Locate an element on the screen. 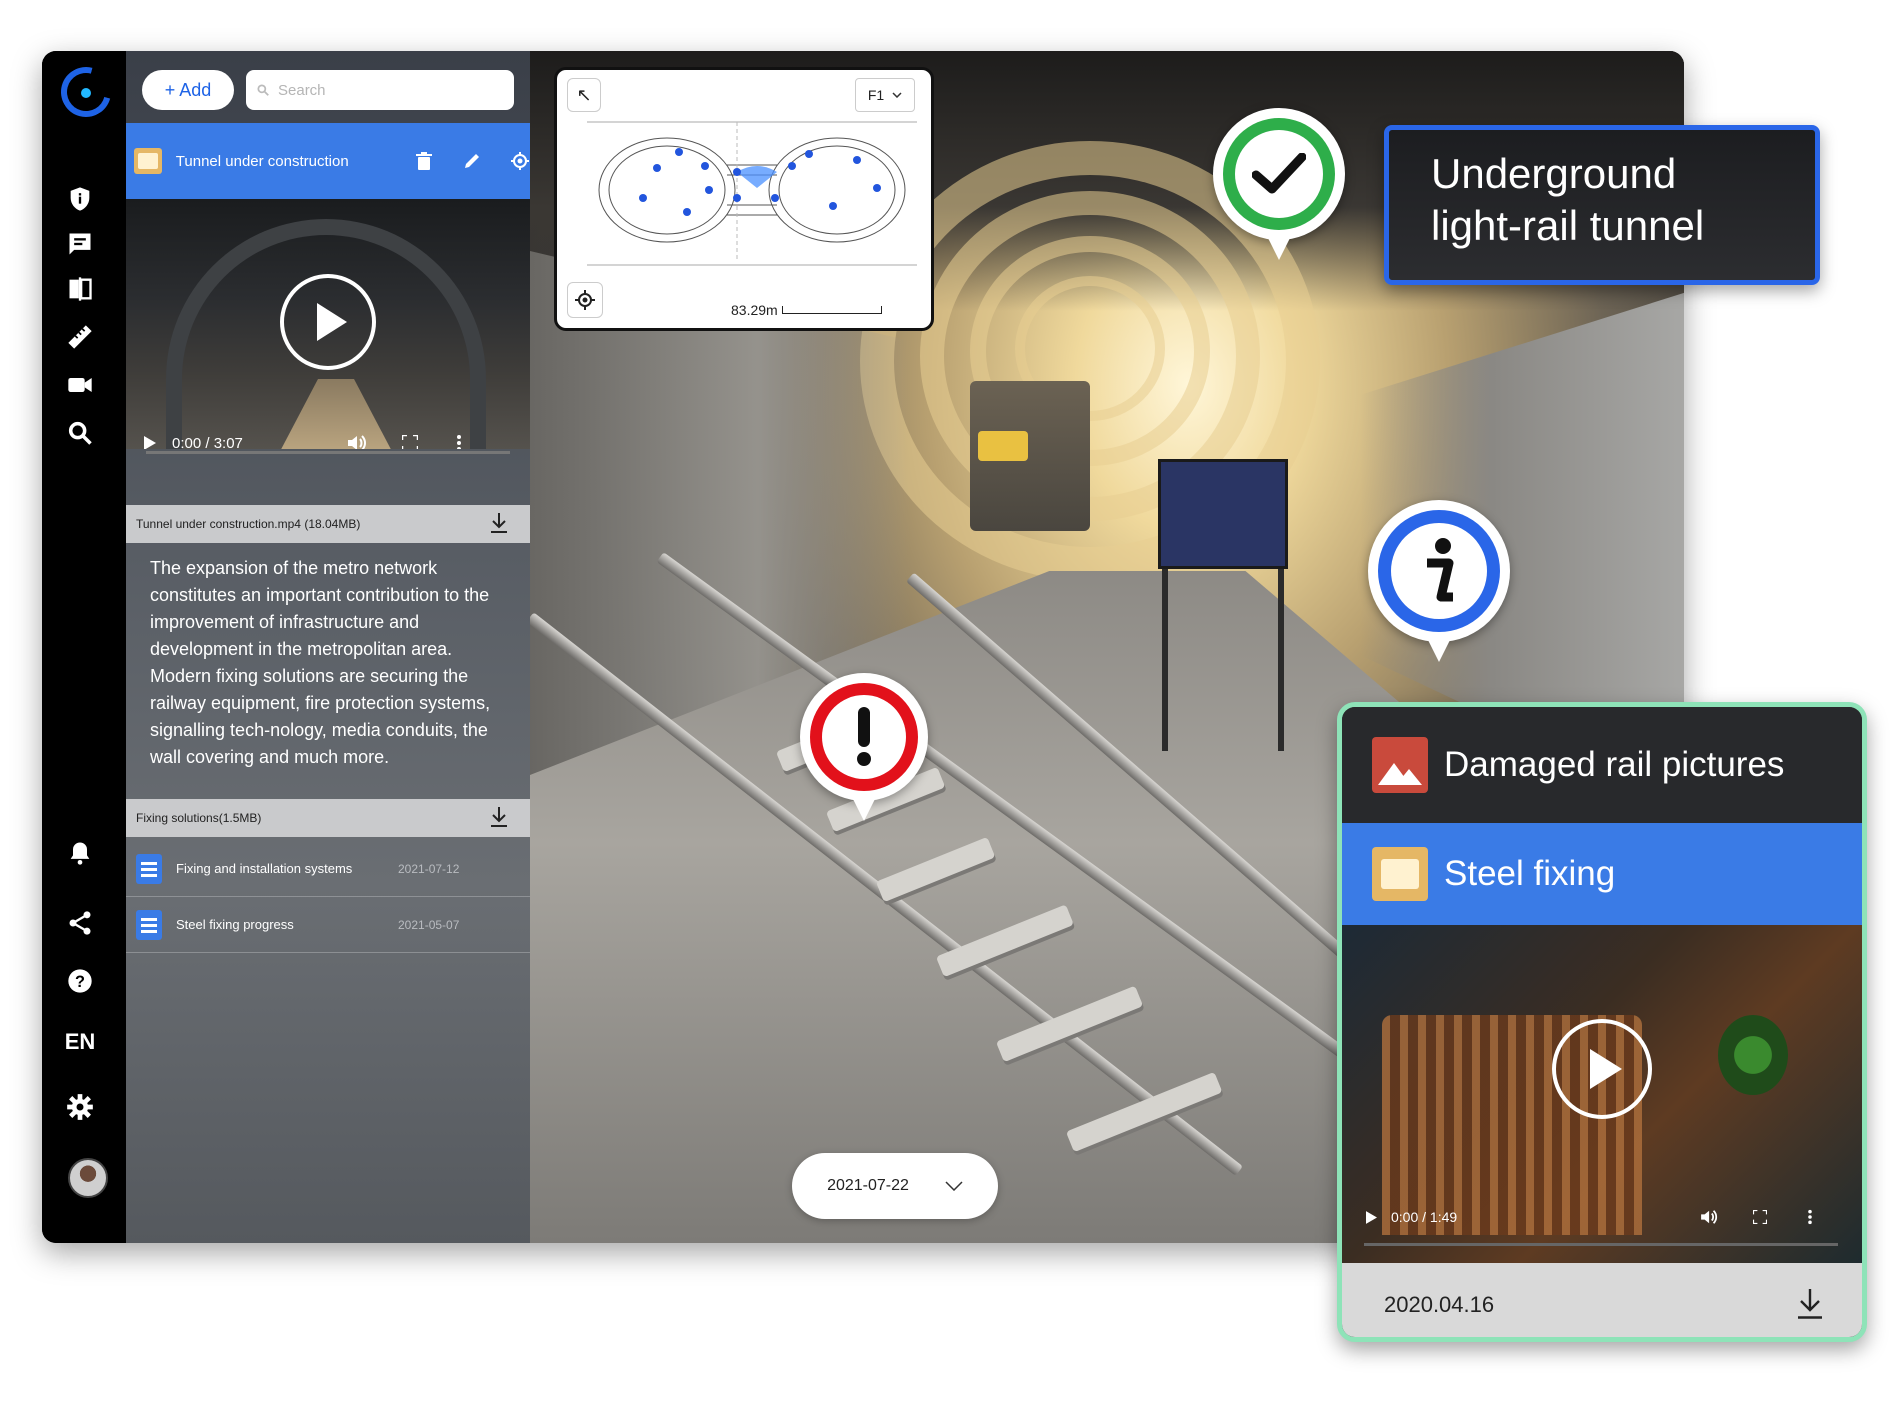 The width and height of the screenshot is (1900, 1424). callout-line-2: light-rail tunnel is located at coordinates (1568, 225).